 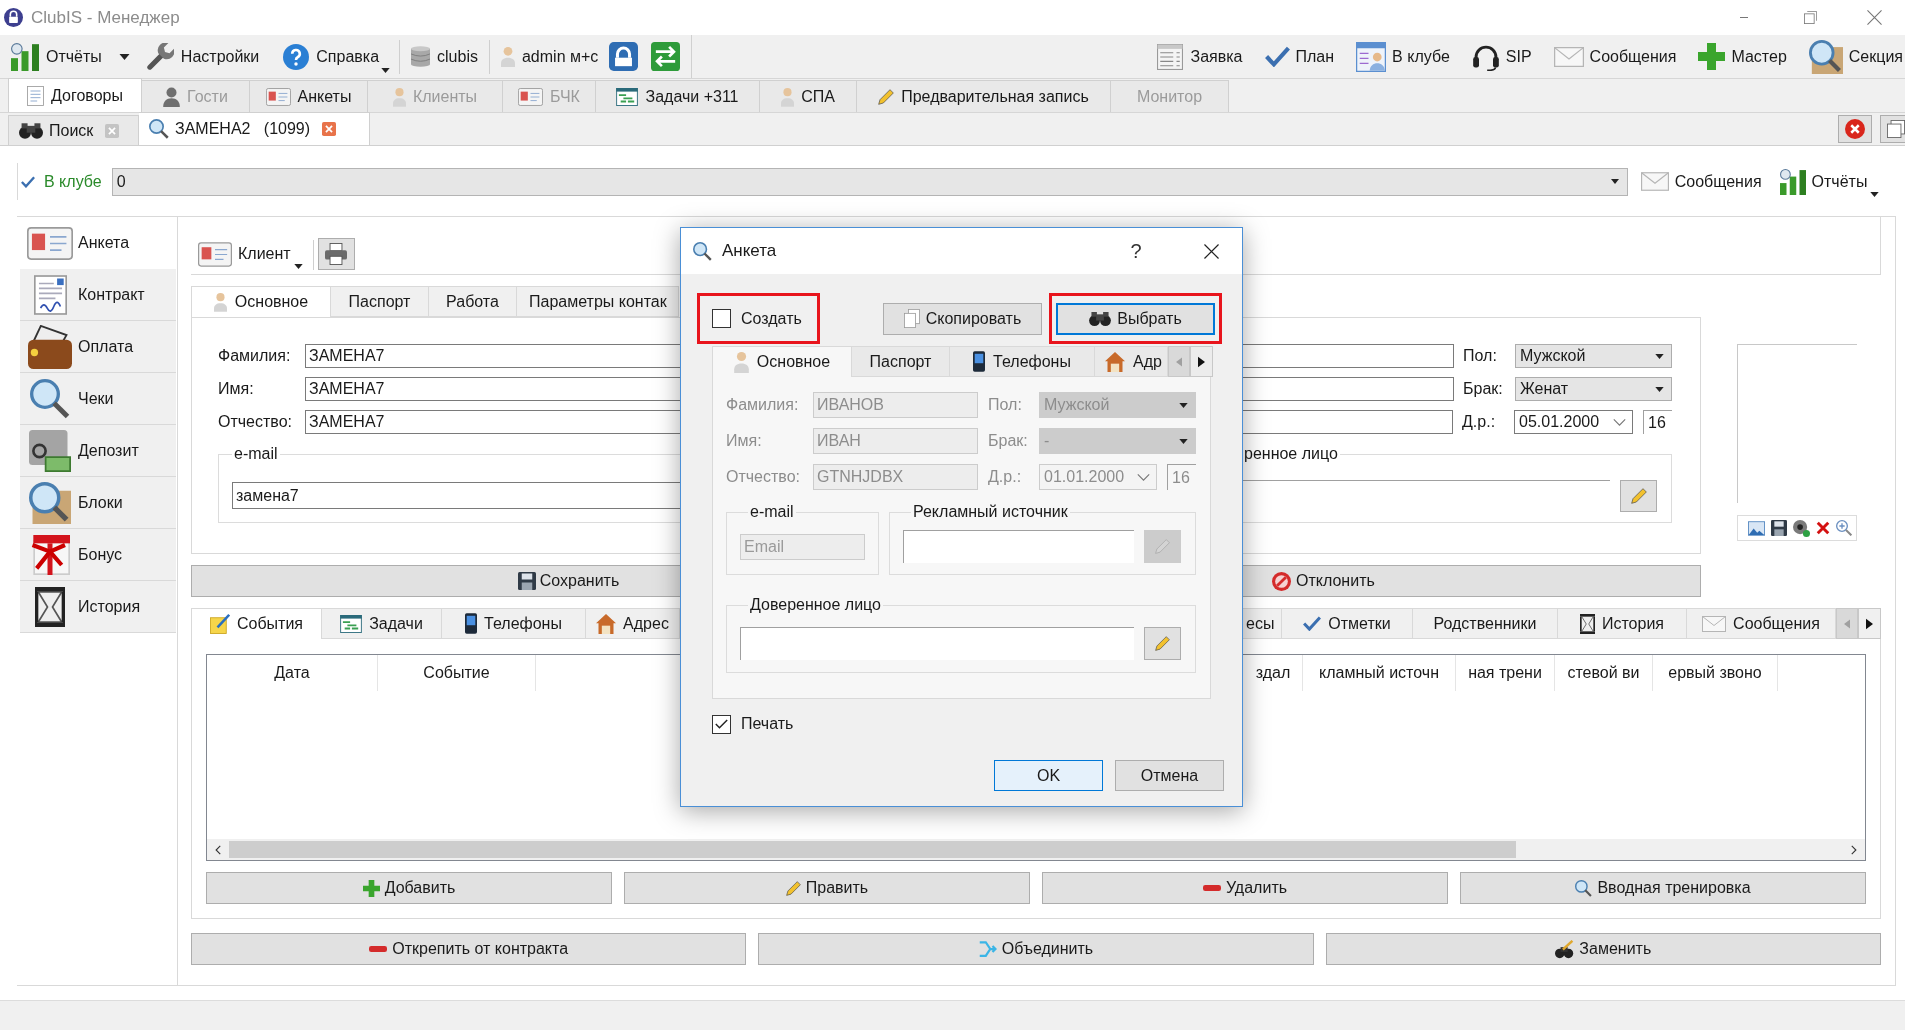 I want to click on window-title: ClubIS - Менеджер, so click(x=105, y=17).